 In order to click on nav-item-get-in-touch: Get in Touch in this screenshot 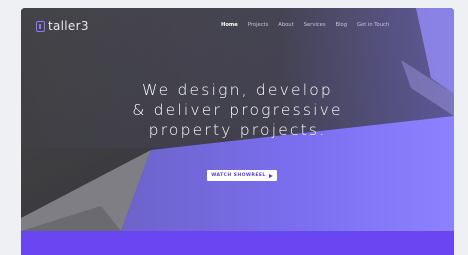, I will do `click(373, 25)`.